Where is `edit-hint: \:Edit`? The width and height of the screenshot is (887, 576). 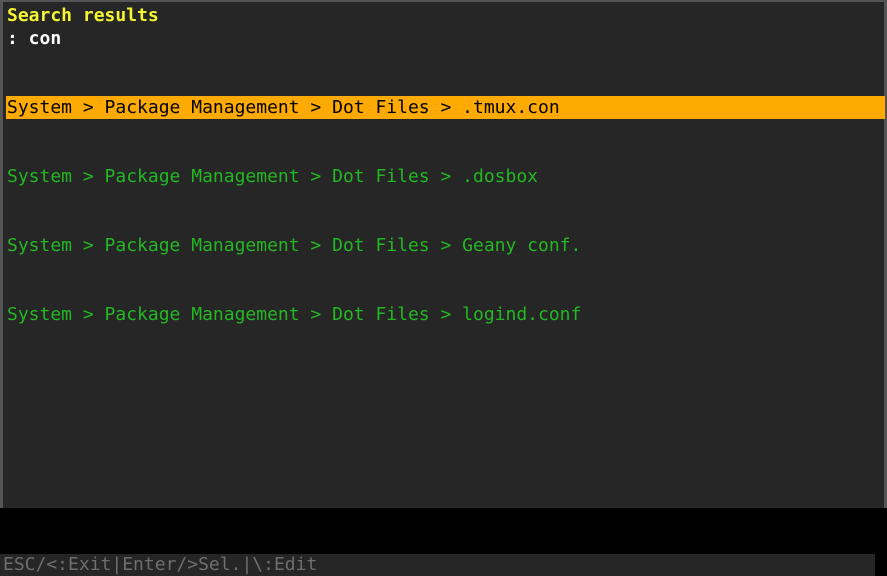
edit-hint: \:Edit is located at coordinates (285, 564).